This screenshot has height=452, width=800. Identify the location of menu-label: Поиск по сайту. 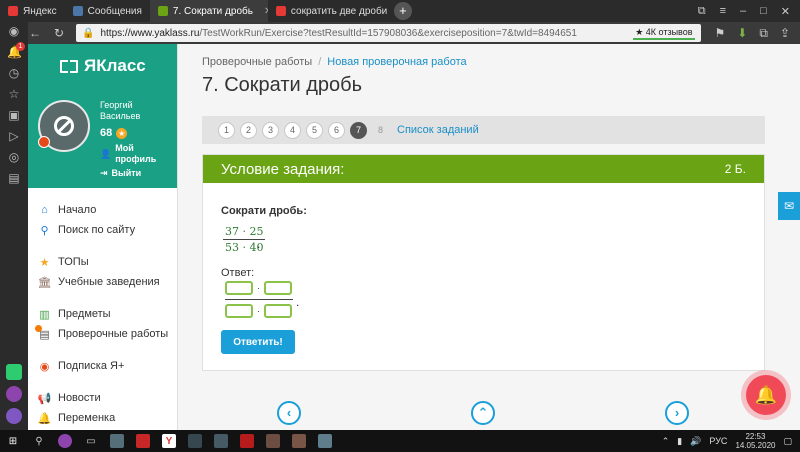
(97, 230).